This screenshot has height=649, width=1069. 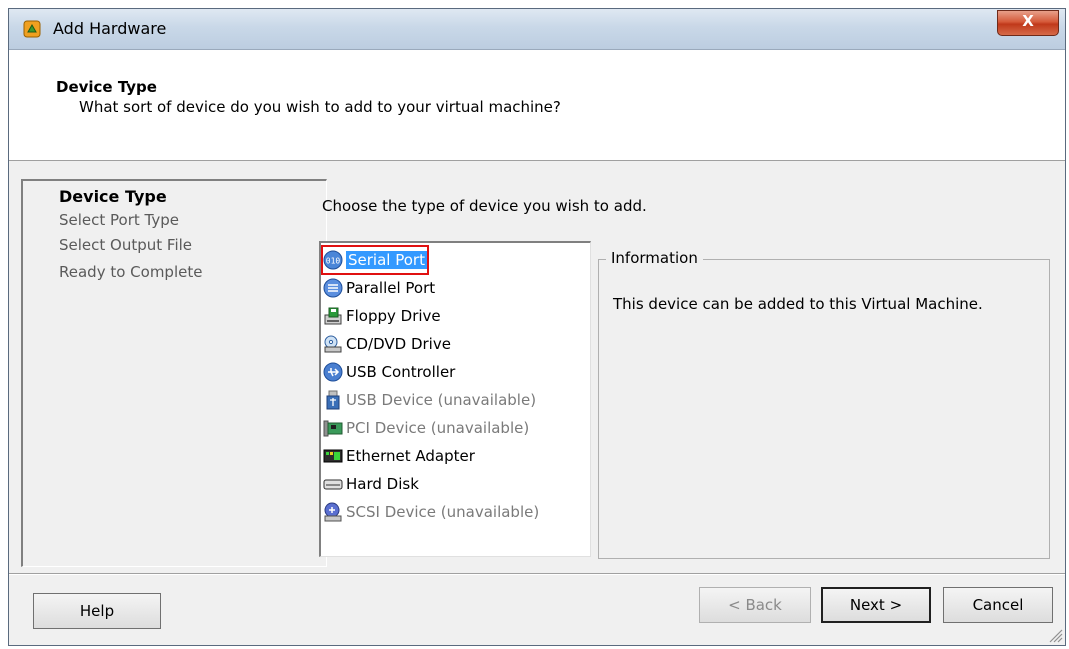 I want to click on app-icon, so click(x=32, y=29).